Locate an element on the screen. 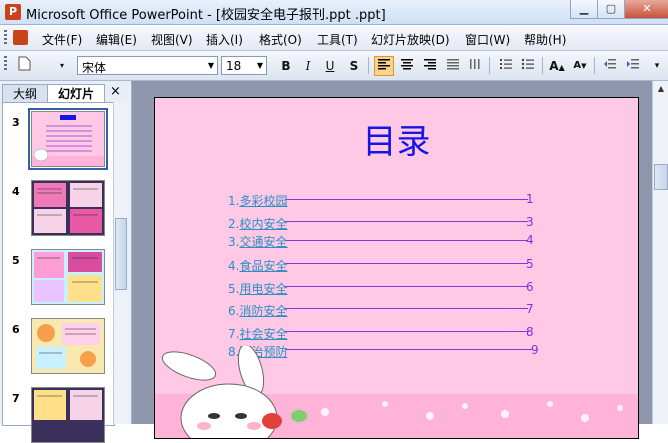 The image size is (668, 443). toolbar-options-icon: ▾ is located at coordinates (62, 66).